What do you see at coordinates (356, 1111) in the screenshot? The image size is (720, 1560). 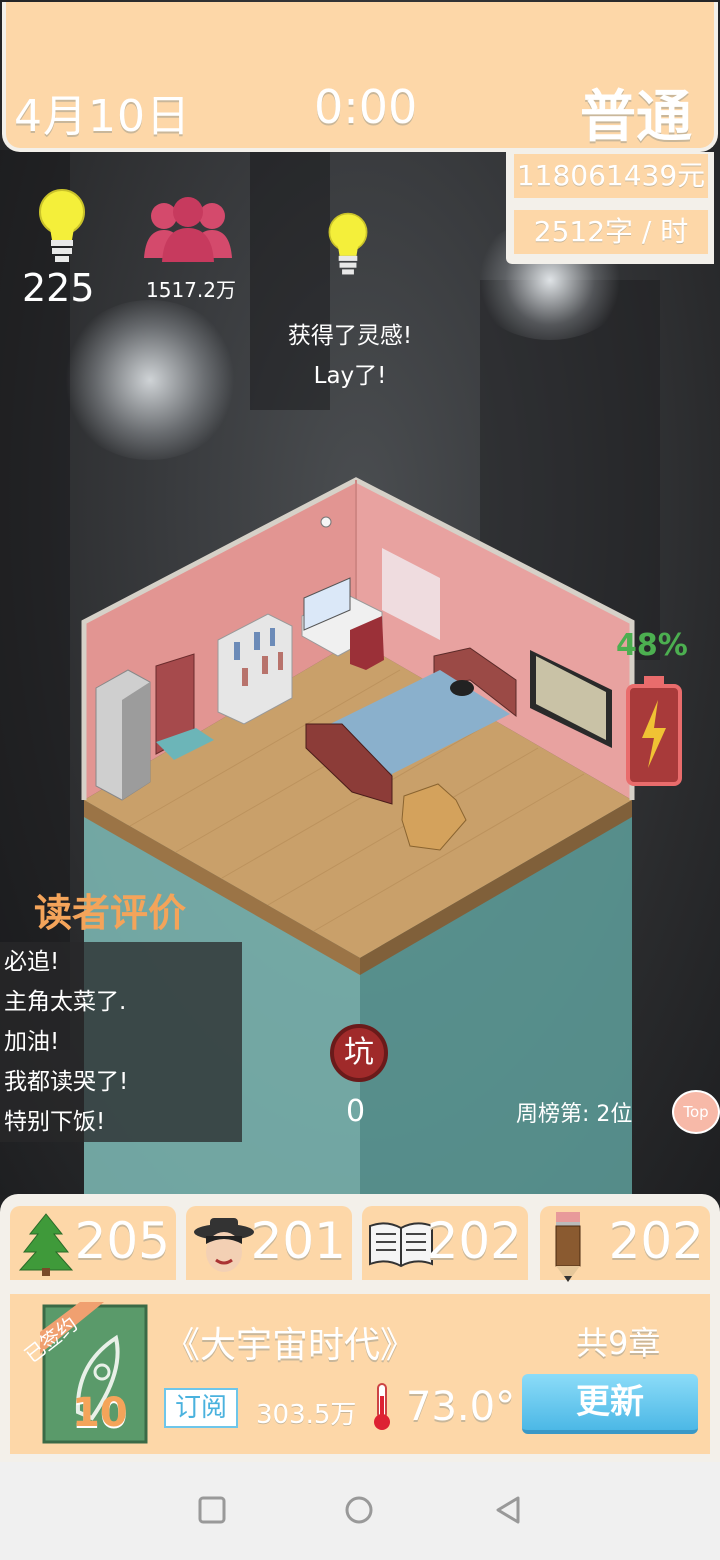 I see `keng-count: 0` at bounding box center [356, 1111].